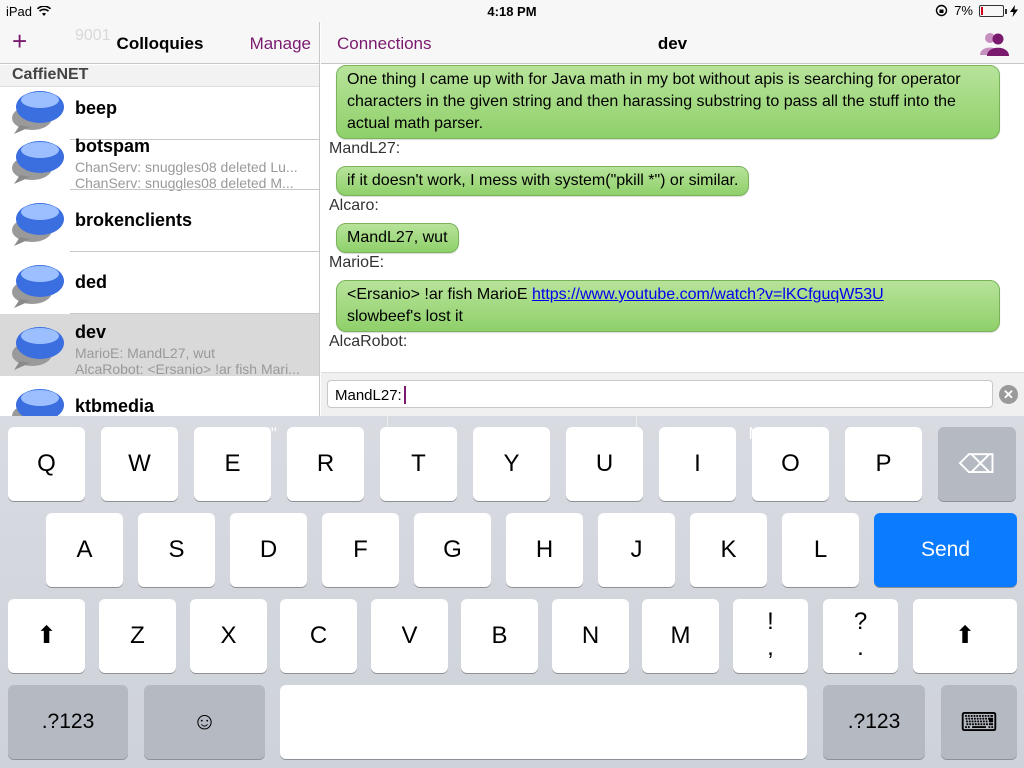 This screenshot has height=768, width=1024. I want to click on key-a: A, so click(84, 550).